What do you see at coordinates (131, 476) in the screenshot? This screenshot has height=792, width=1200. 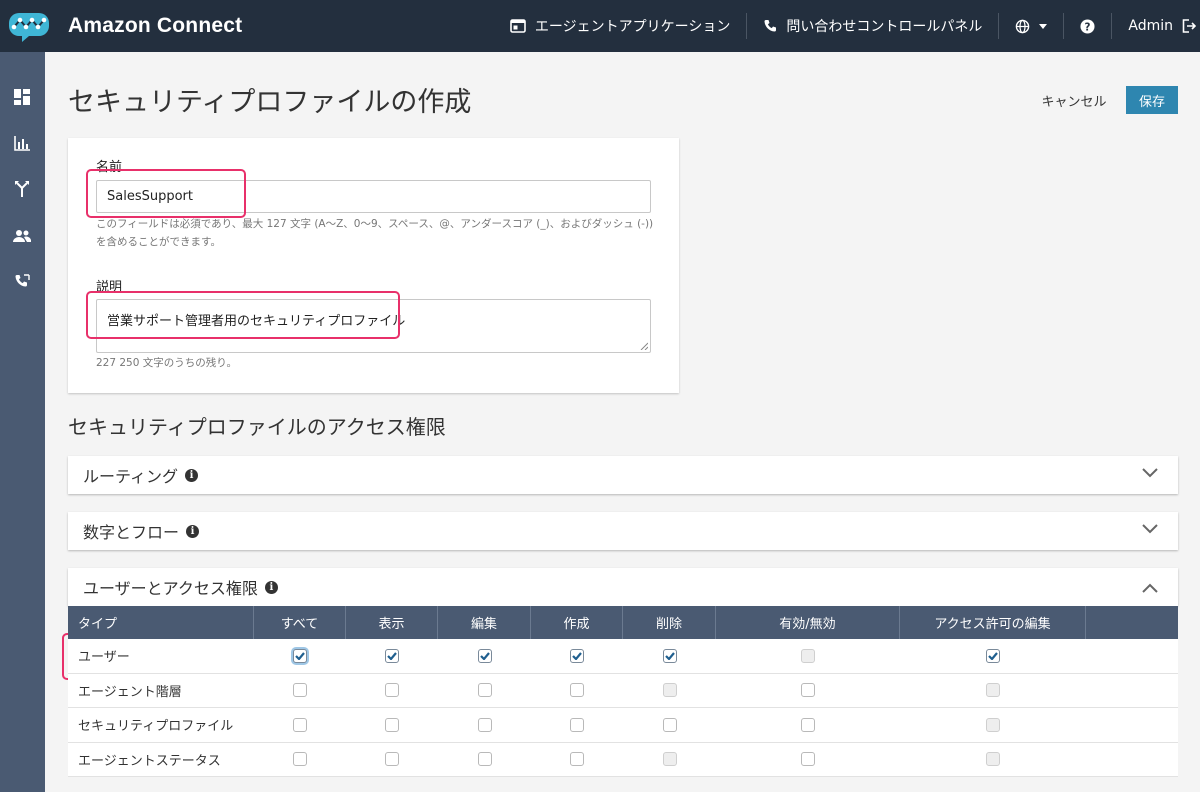 I see `routing-section-label: ルーティング` at bounding box center [131, 476].